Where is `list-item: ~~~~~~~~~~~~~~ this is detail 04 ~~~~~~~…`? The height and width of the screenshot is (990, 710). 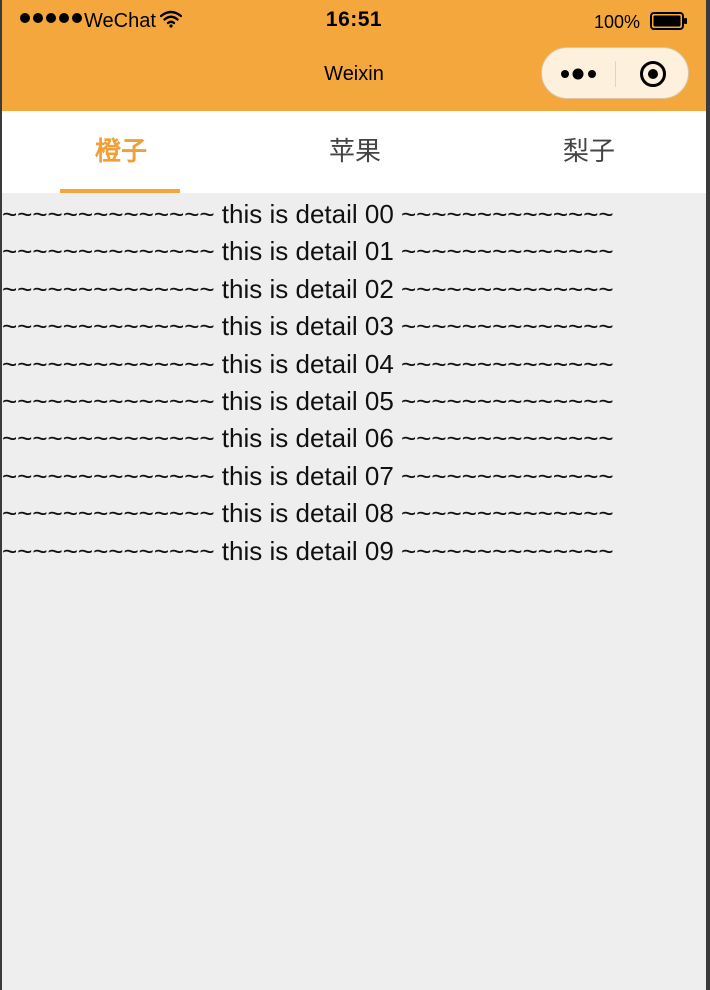 list-item: ~~~~~~~~~~~~~~ this is detail 04 ~~~~~~~… is located at coordinates (308, 363).